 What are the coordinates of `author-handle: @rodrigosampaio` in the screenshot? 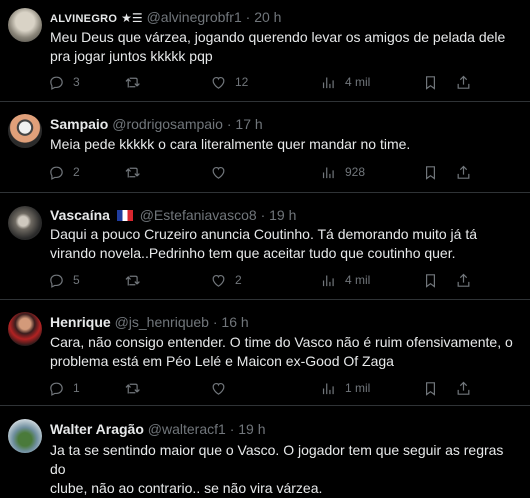 It's located at (167, 124).